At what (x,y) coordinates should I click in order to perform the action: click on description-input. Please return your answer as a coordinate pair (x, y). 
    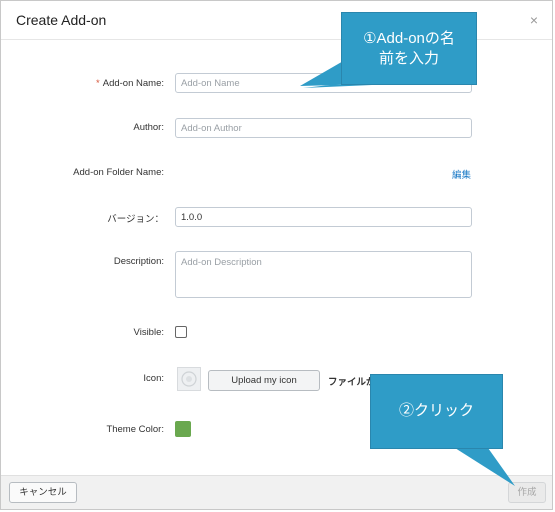
    Looking at the image, I should click on (323, 274).